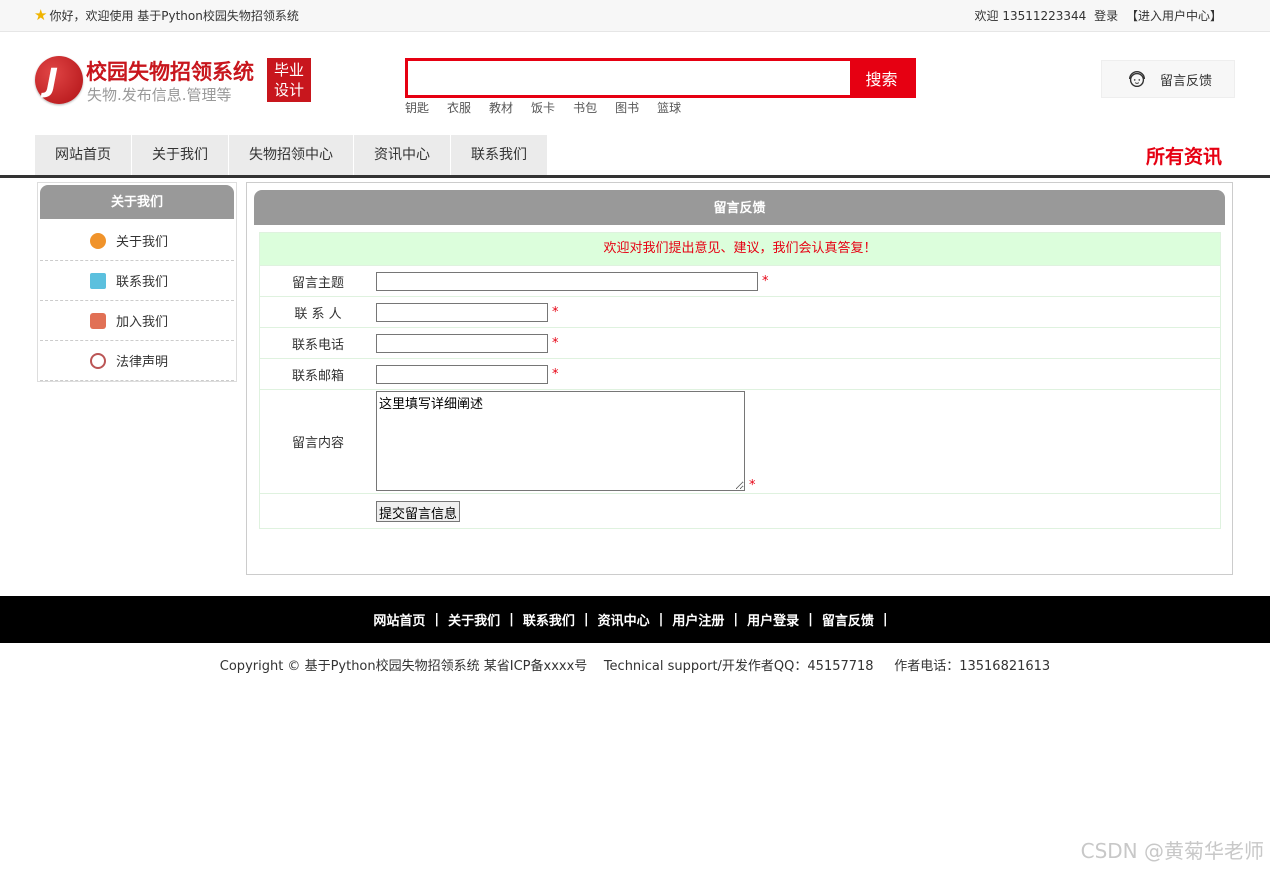  Describe the element at coordinates (881, 78) in the screenshot. I see `search-button: 搜索` at that location.